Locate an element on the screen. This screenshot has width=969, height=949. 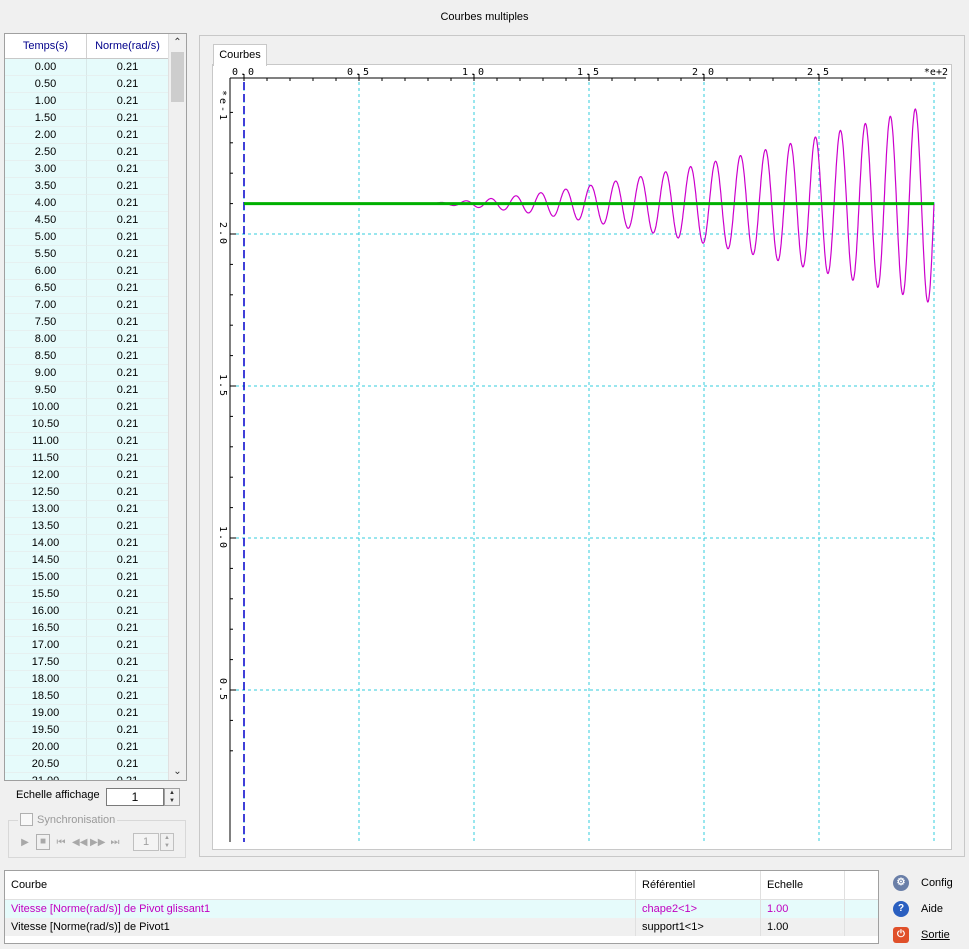
table-row: 21.00 0.21 is located at coordinates (87, 776).